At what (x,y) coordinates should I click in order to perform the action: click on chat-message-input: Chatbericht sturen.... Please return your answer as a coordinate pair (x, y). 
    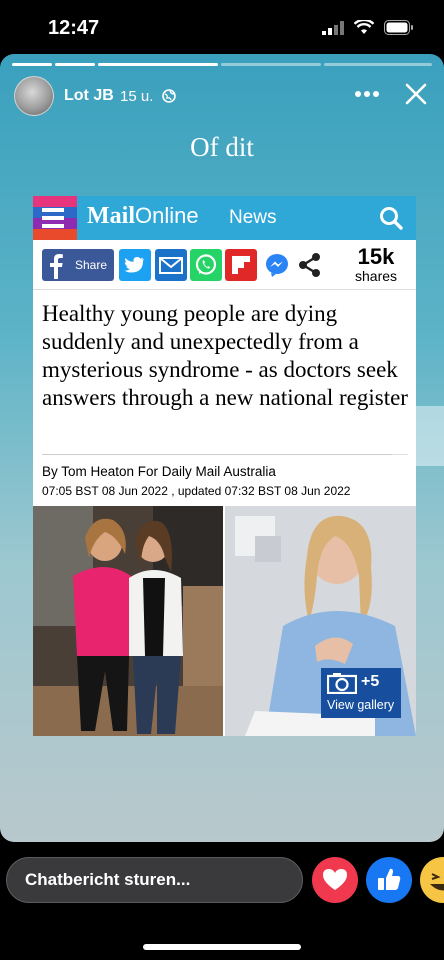
    Looking at the image, I should click on (154, 880).